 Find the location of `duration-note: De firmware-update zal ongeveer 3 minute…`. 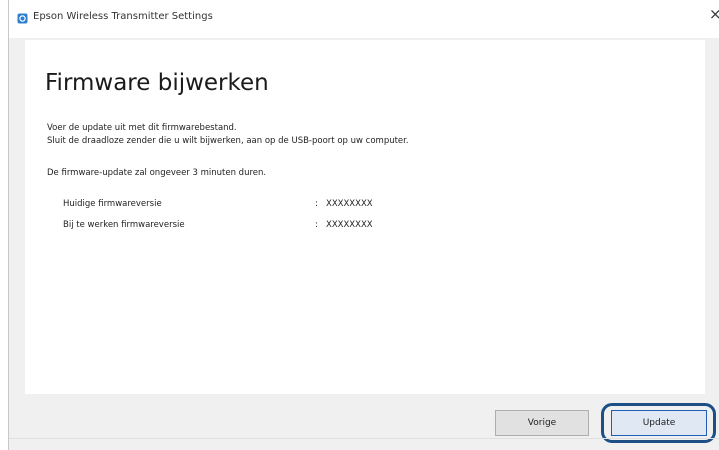

duration-note: De firmware-update zal ongeveer 3 minute… is located at coordinates (157, 173).